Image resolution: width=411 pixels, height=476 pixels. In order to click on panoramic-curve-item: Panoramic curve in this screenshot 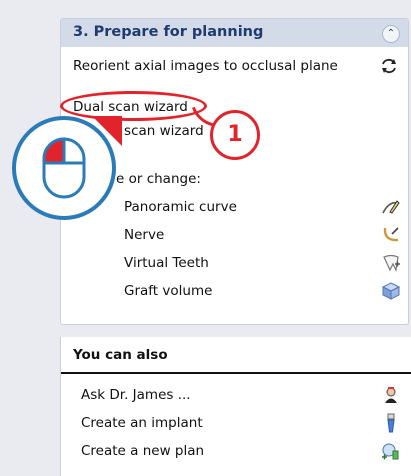, I will do `click(180, 207)`.